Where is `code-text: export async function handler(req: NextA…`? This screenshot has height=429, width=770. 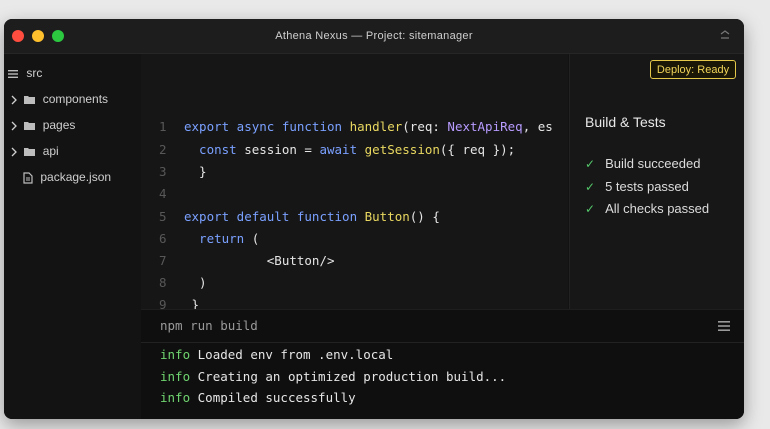 code-text: export async function handler(req: NextA… is located at coordinates (368, 127).